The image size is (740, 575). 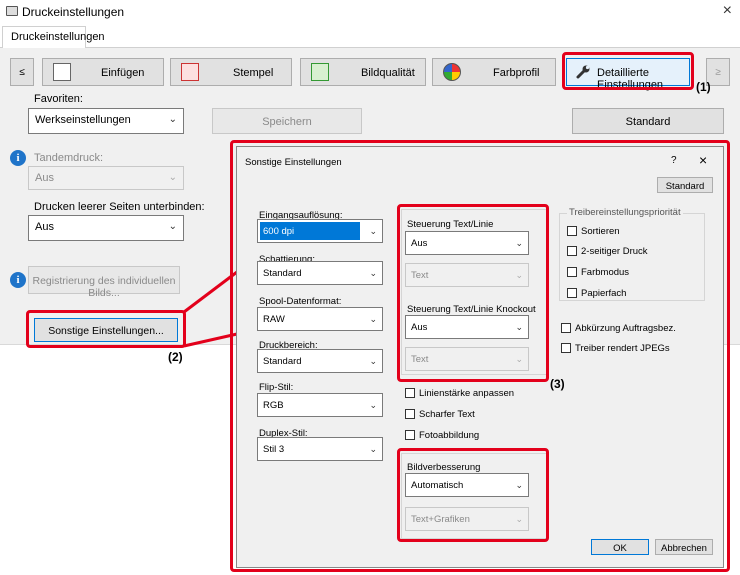 I want to click on callout-label-3: (3), so click(x=557, y=384).